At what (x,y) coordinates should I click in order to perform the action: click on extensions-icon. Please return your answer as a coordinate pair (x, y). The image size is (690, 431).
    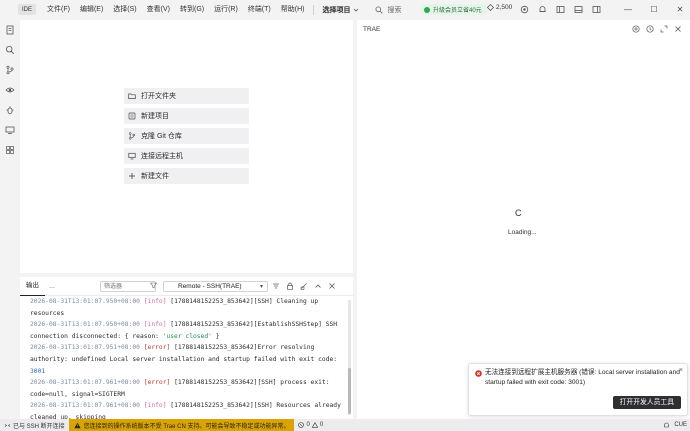
    Looking at the image, I should click on (9, 149).